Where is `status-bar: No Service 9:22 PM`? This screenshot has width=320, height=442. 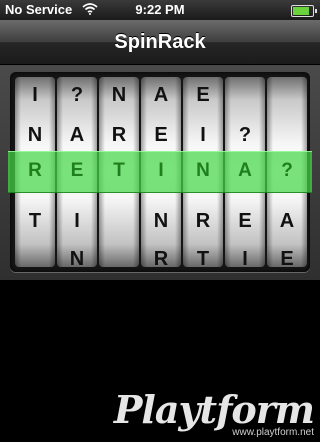
status-bar: No Service 9:22 PM is located at coordinates (160, 10).